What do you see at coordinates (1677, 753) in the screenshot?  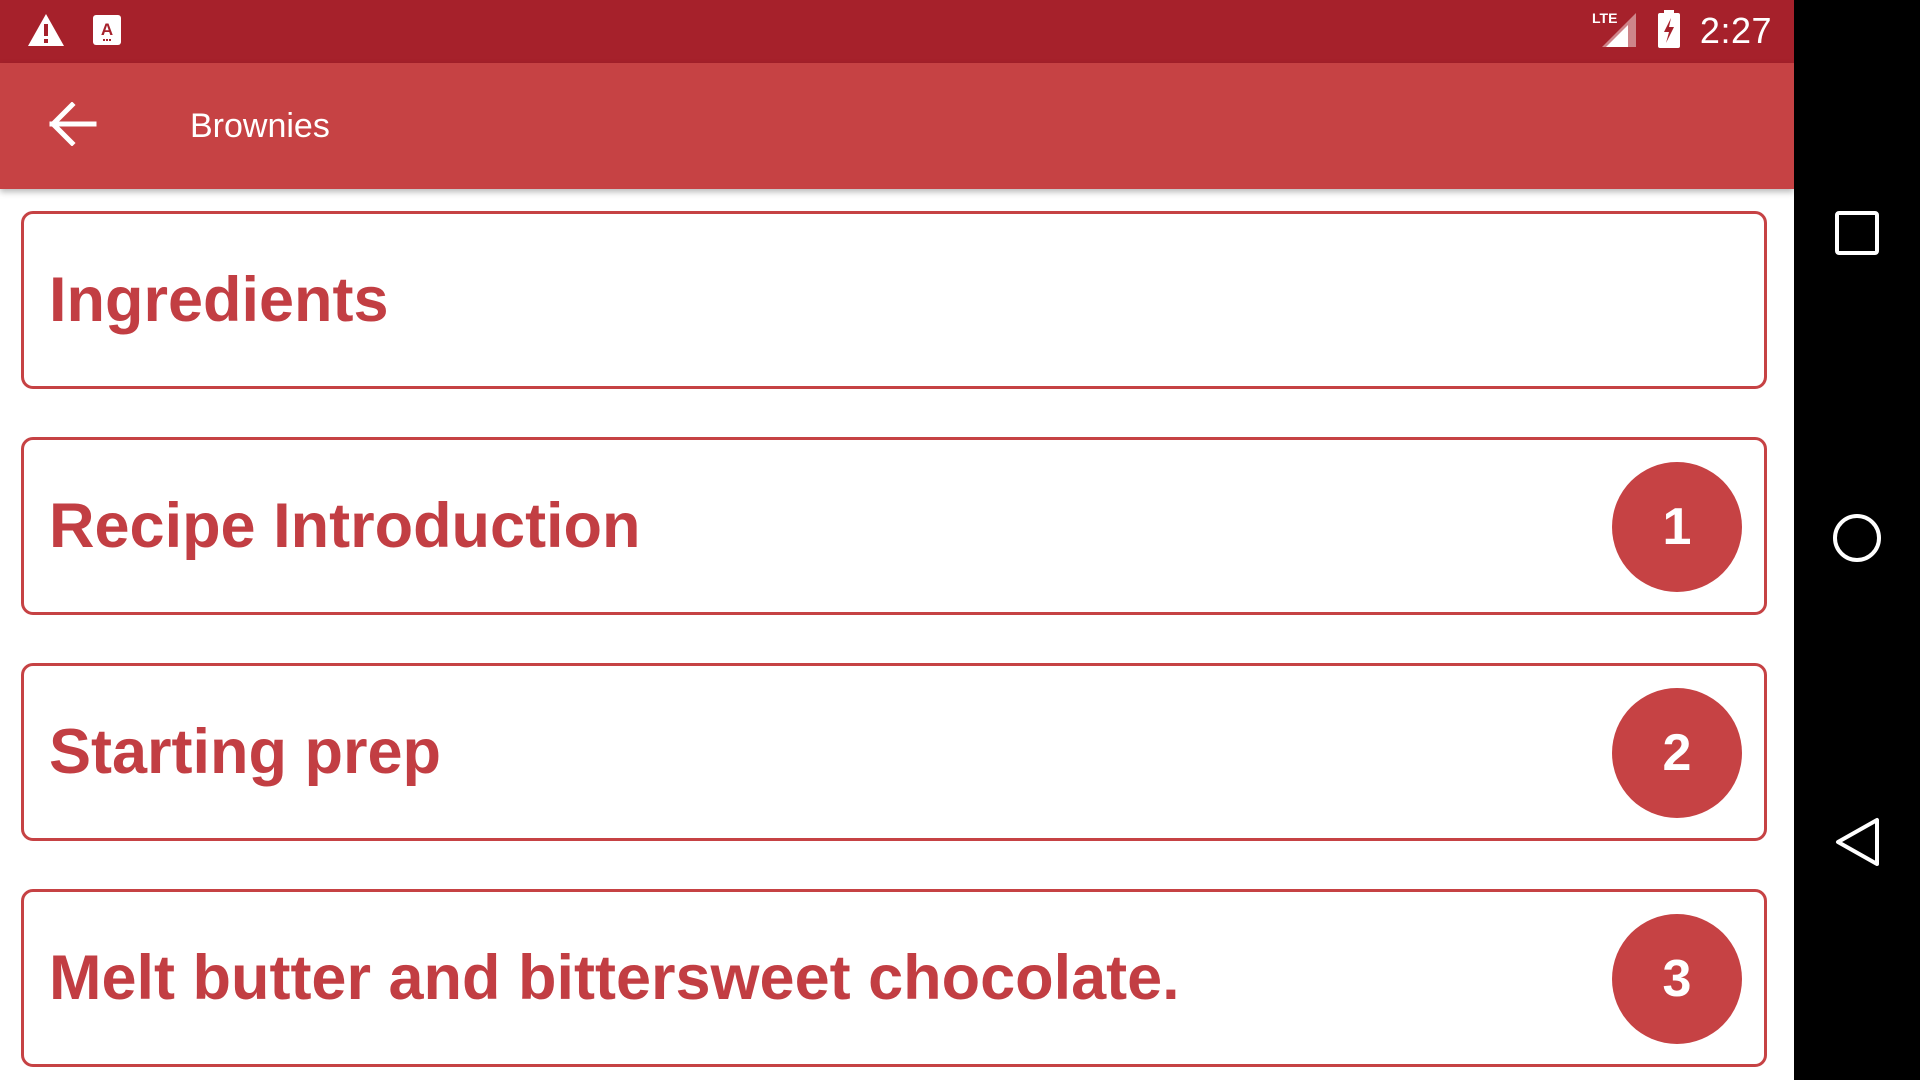 I see `step-number-badge: 2` at bounding box center [1677, 753].